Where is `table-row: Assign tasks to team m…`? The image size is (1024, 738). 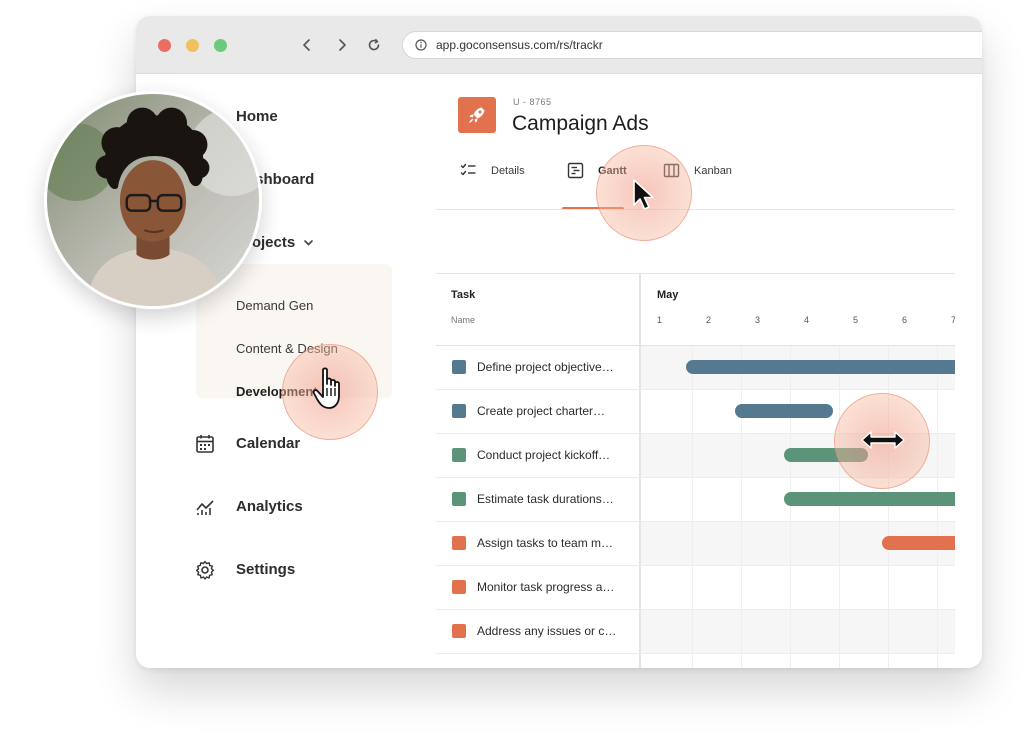
table-row: Assign tasks to team m… is located at coordinates (695, 544).